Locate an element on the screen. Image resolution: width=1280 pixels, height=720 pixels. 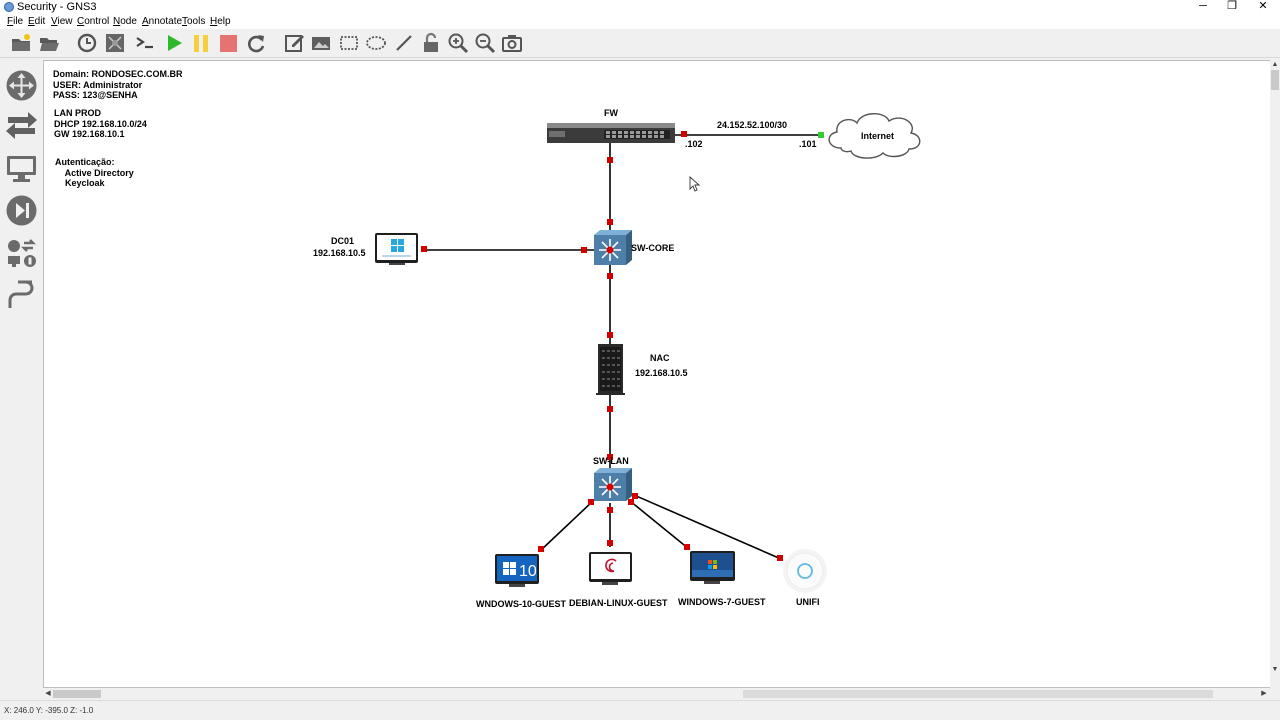
menu-control: Control is located at coordinates (93, 21).